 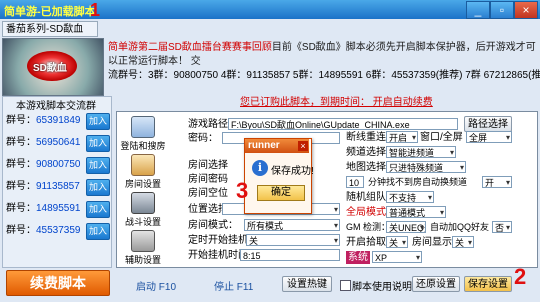 I want to click on window-title: 简单游-已加载脚本, so click(x=50, y=12).